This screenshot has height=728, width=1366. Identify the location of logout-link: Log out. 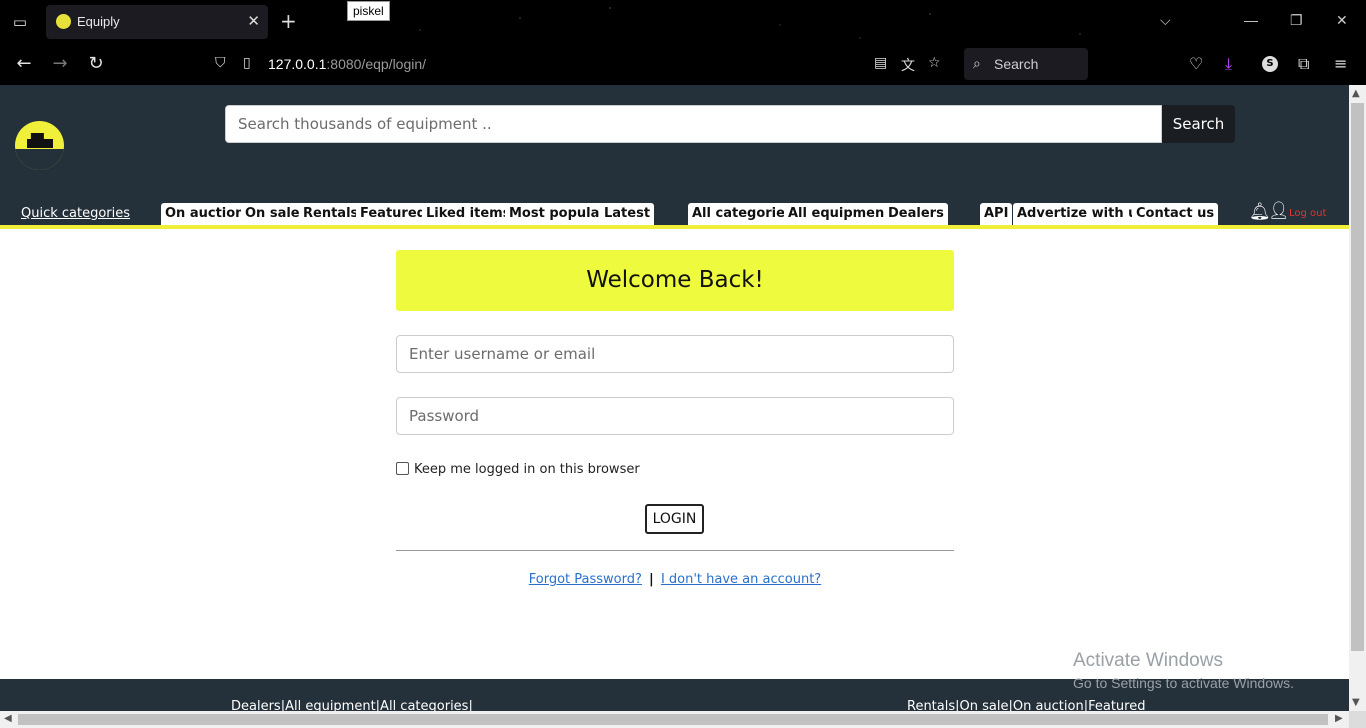
(1307, 213).